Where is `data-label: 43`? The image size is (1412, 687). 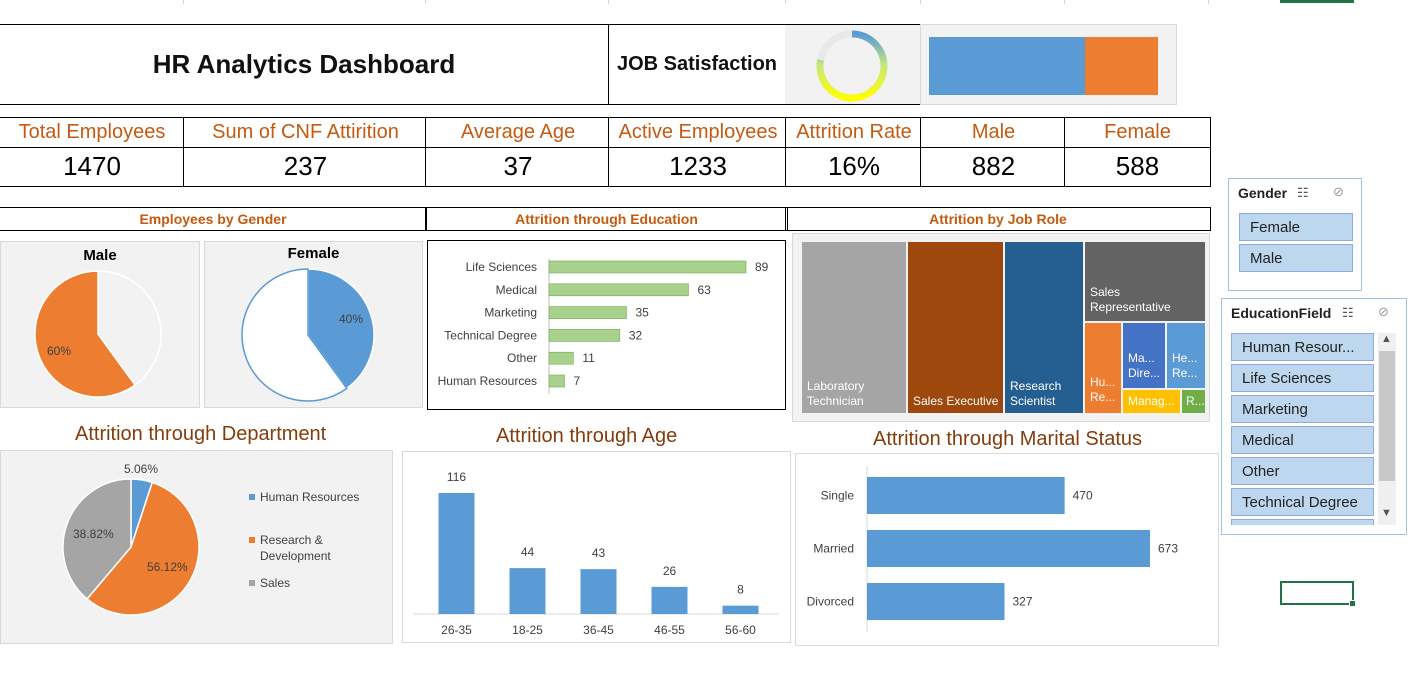
data-label: 43 is located at coordinates (599, 553).